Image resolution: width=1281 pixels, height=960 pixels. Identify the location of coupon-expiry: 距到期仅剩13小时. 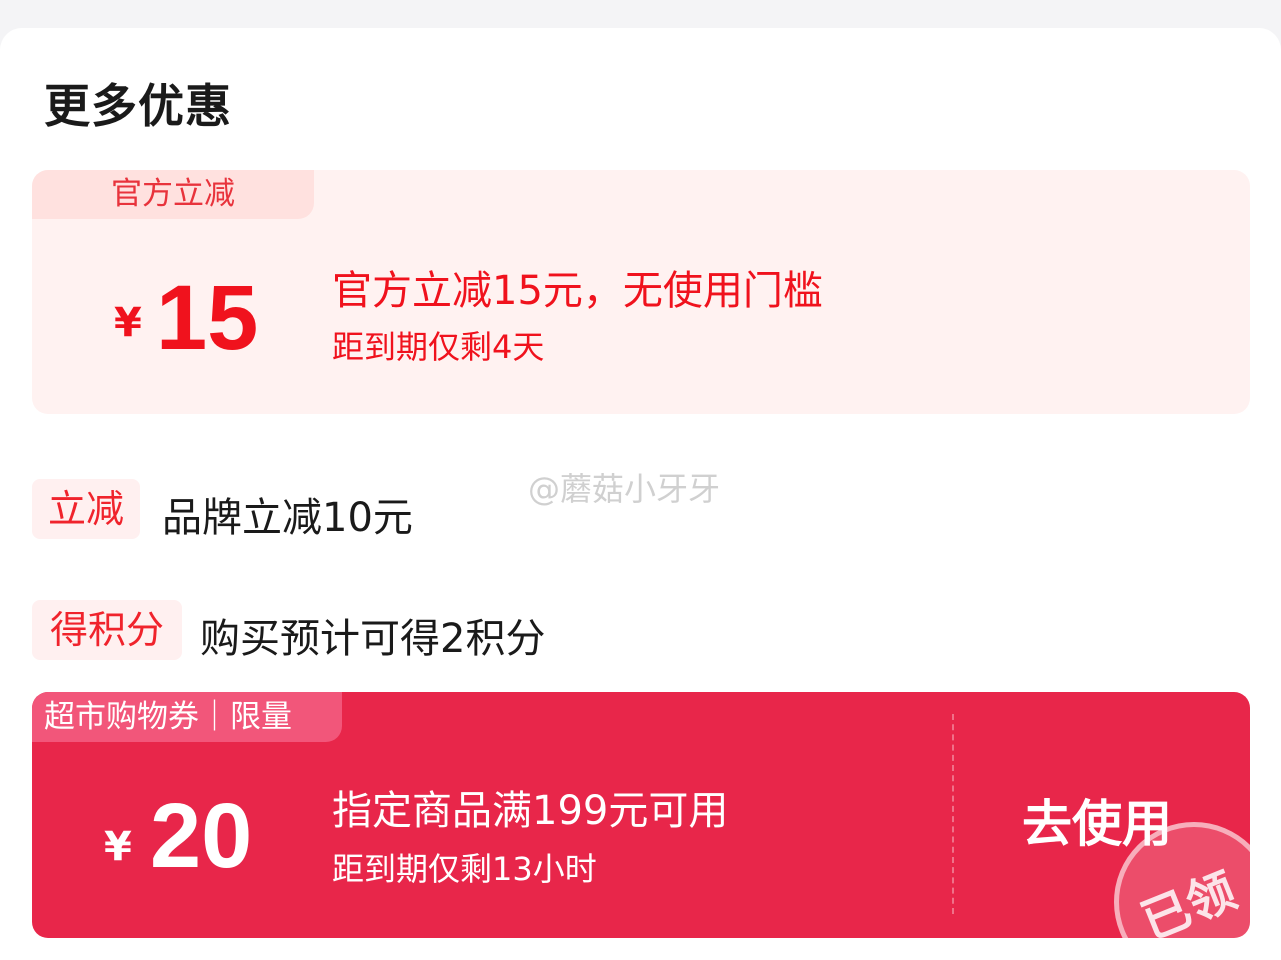
(464, 869).